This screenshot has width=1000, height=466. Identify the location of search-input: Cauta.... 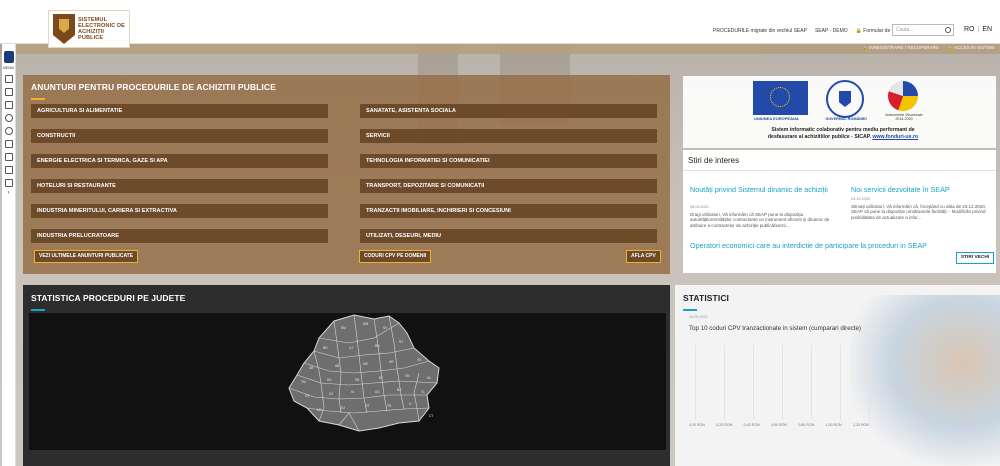
(923, 30).